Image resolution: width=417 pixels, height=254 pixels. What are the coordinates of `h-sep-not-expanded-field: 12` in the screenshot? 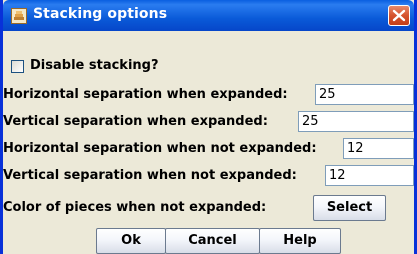 It's located at (378, 148).